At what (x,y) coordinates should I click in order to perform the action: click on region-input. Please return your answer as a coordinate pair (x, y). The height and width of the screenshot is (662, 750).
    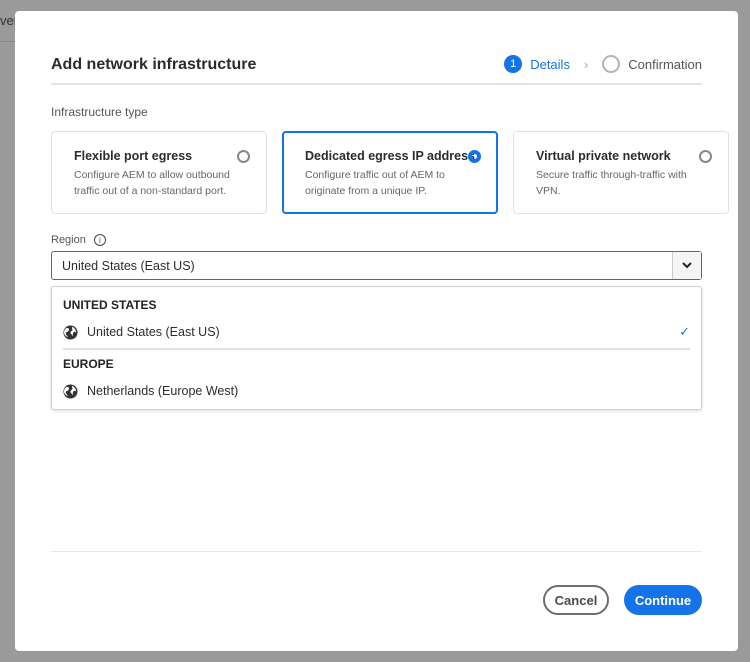
    Looking at the image, I should click on (362, 265).